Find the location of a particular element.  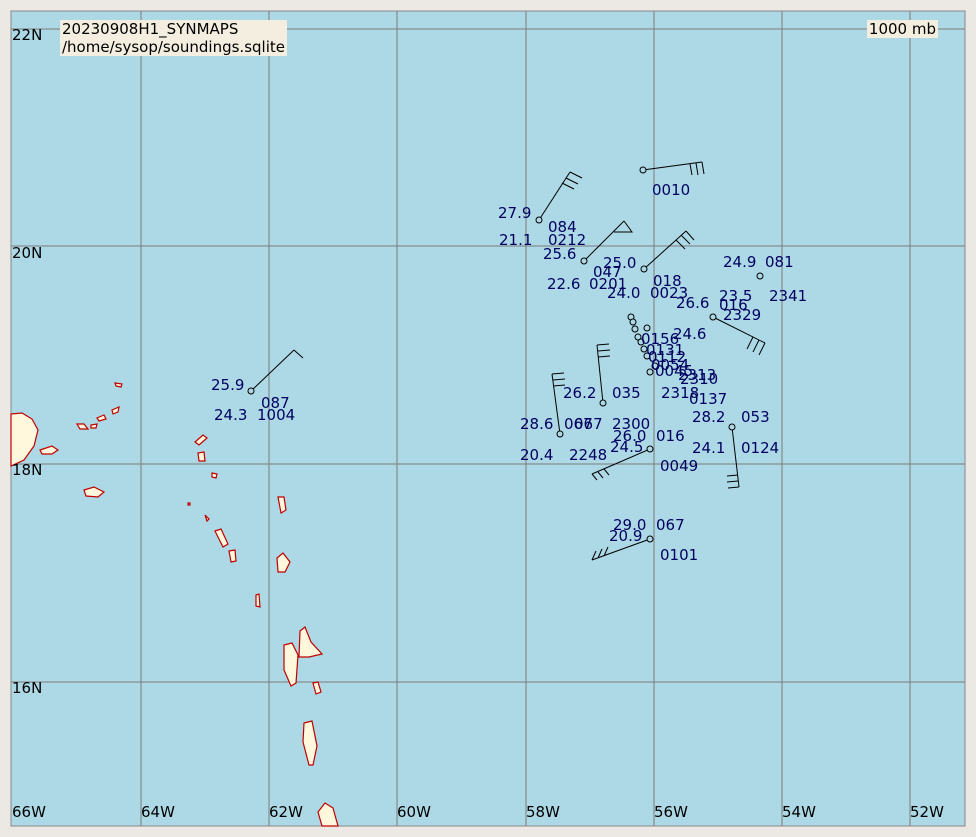

station-time: 2329 is located at coordinates (742, 315).